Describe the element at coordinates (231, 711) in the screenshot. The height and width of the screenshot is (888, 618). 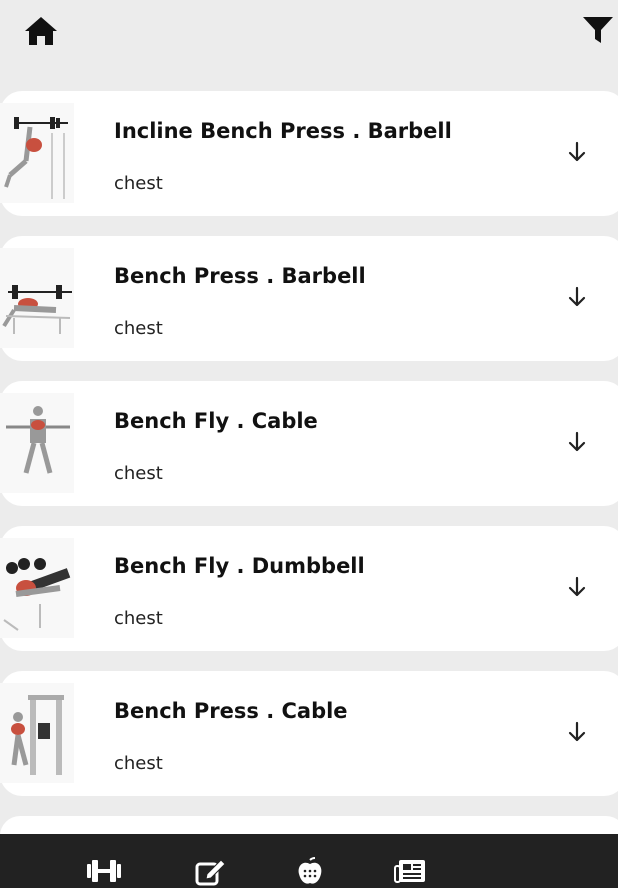
I see `exercise-title: Bench Press . Cable` at that location.